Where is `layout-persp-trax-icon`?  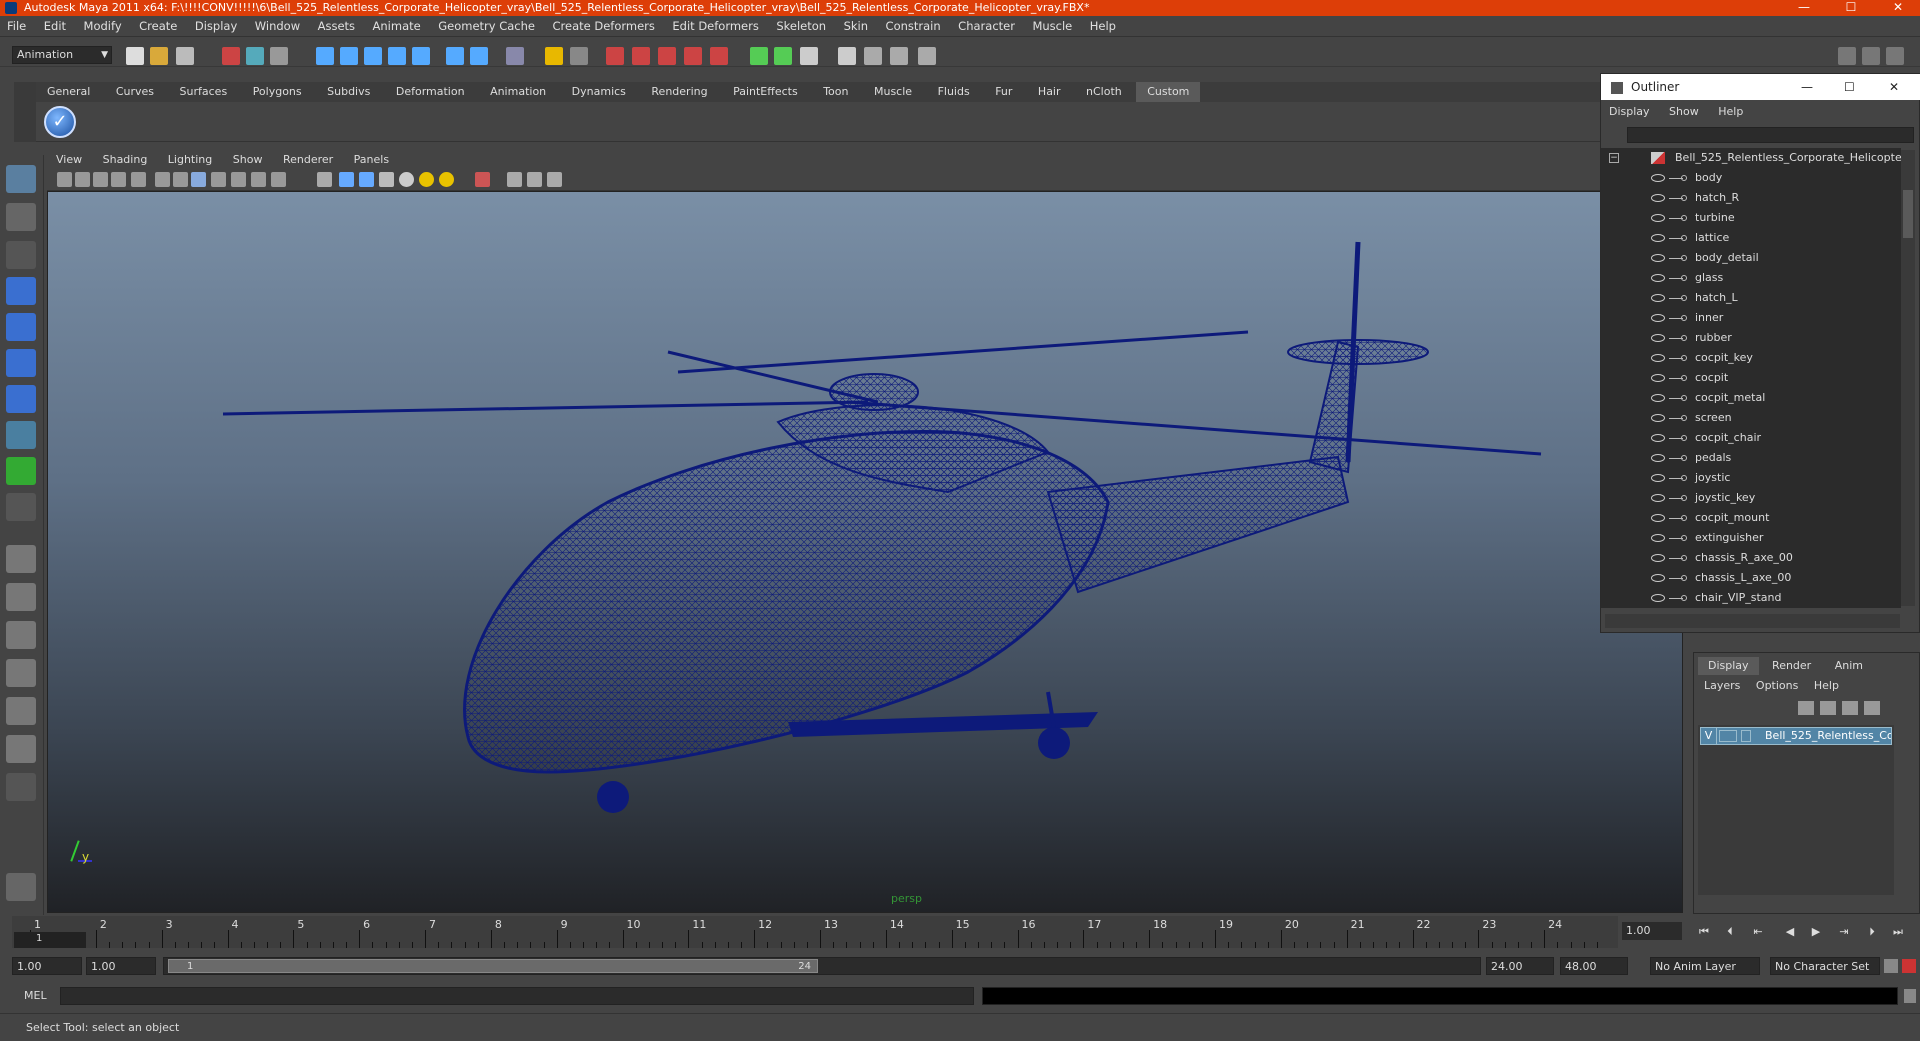
layout-persp-trax-icon is located at coordinates (21, 749).